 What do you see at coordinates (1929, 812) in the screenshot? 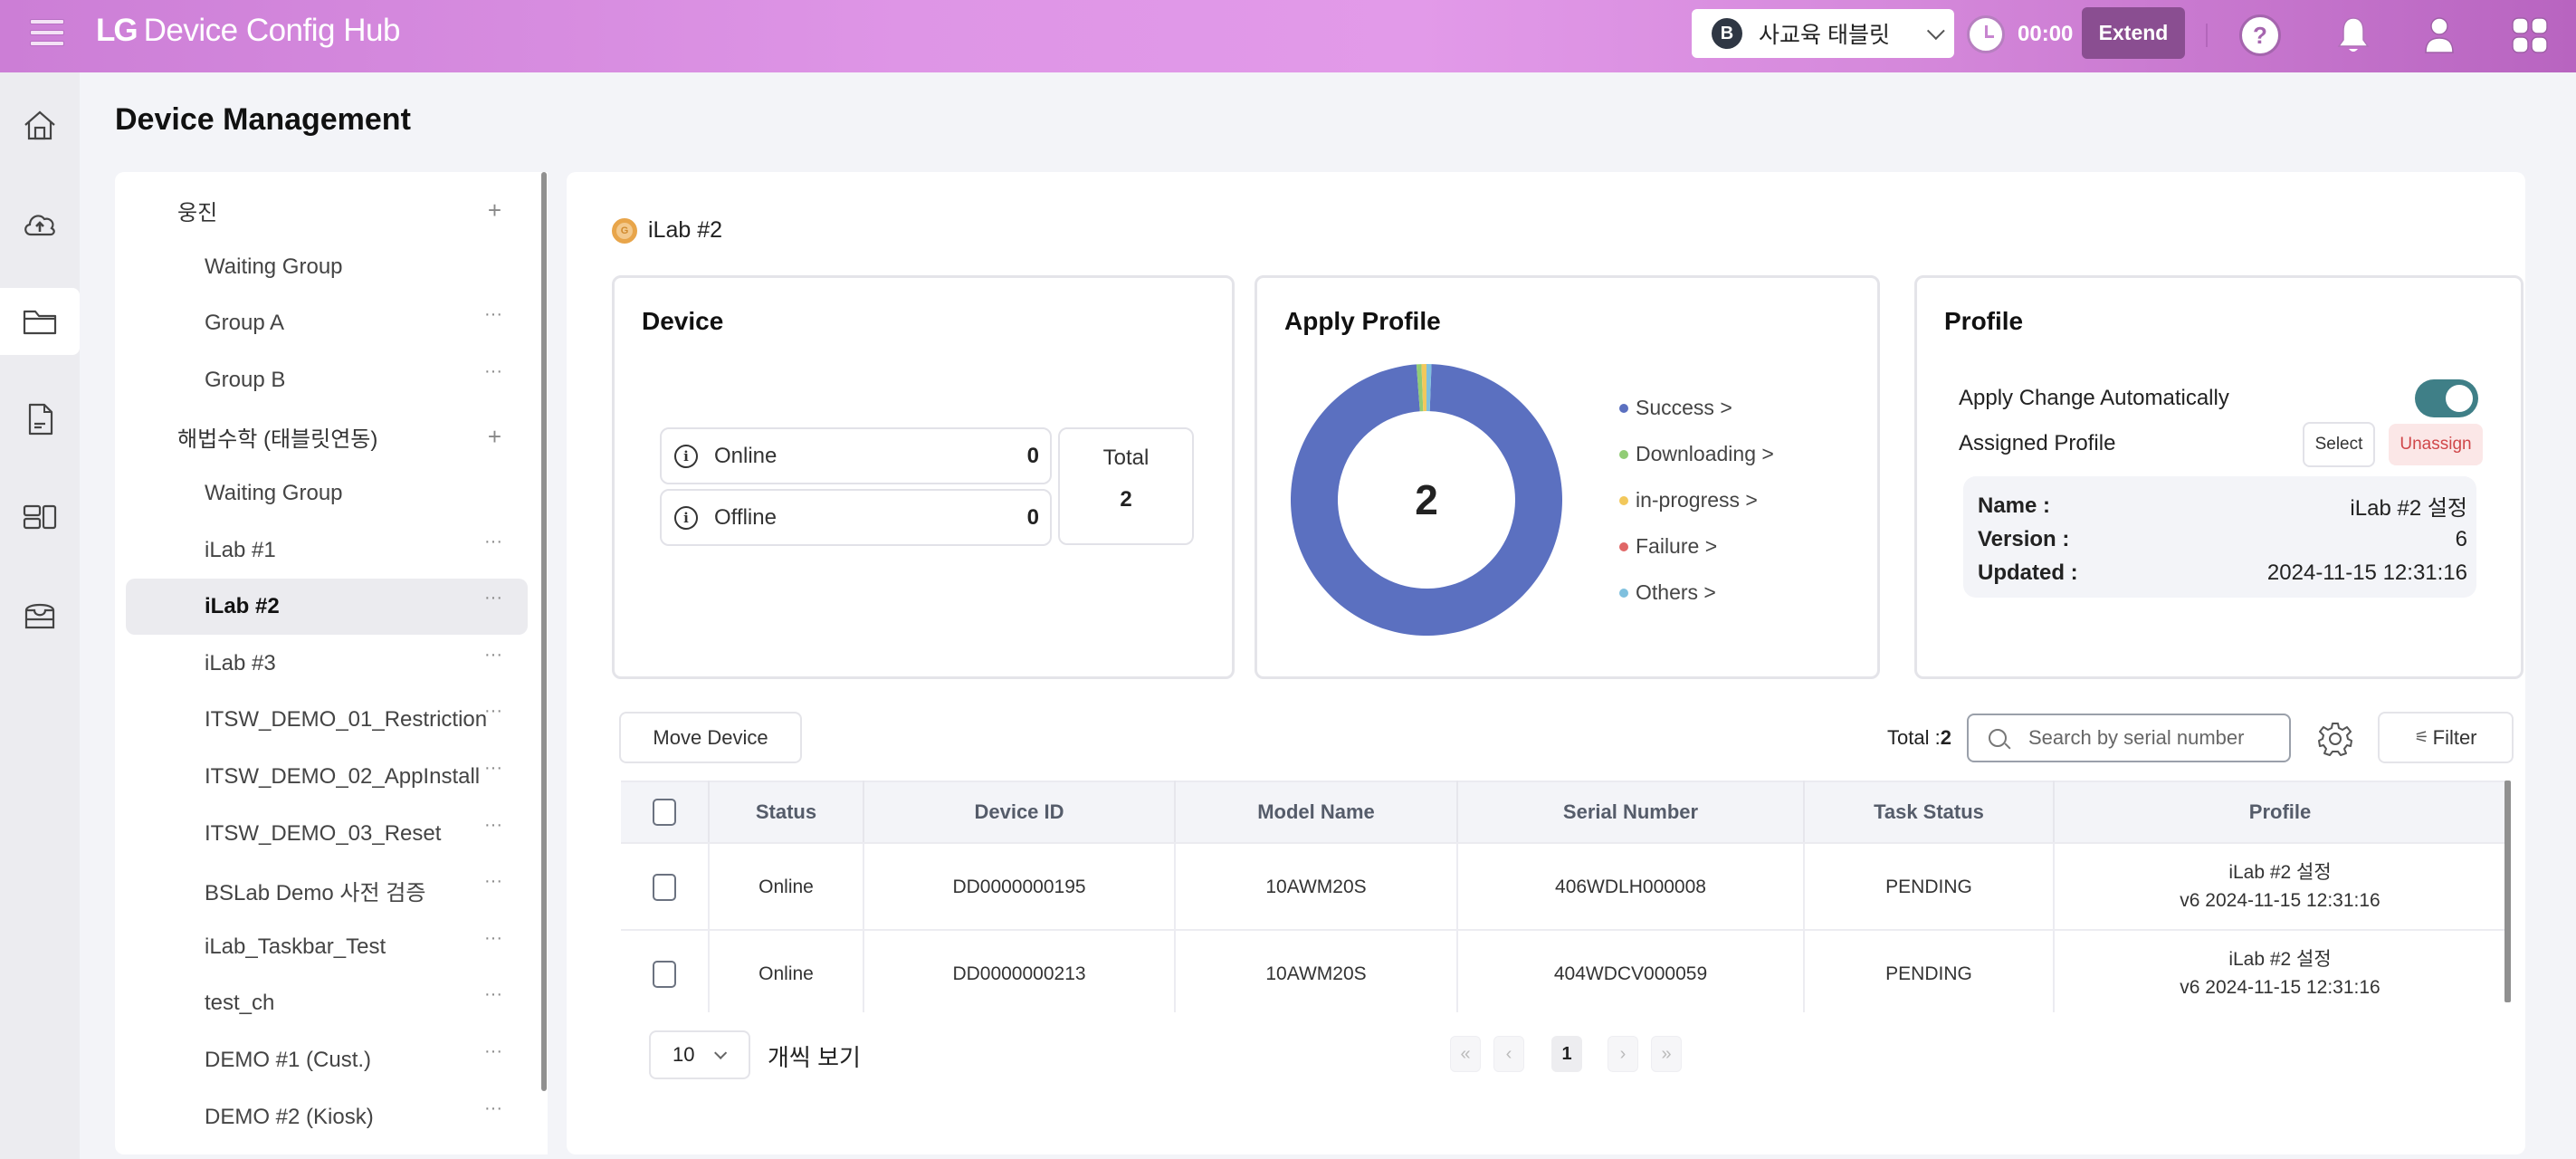
I see `column-header-task-status: Task Status` at bounding box center [1929, 812].